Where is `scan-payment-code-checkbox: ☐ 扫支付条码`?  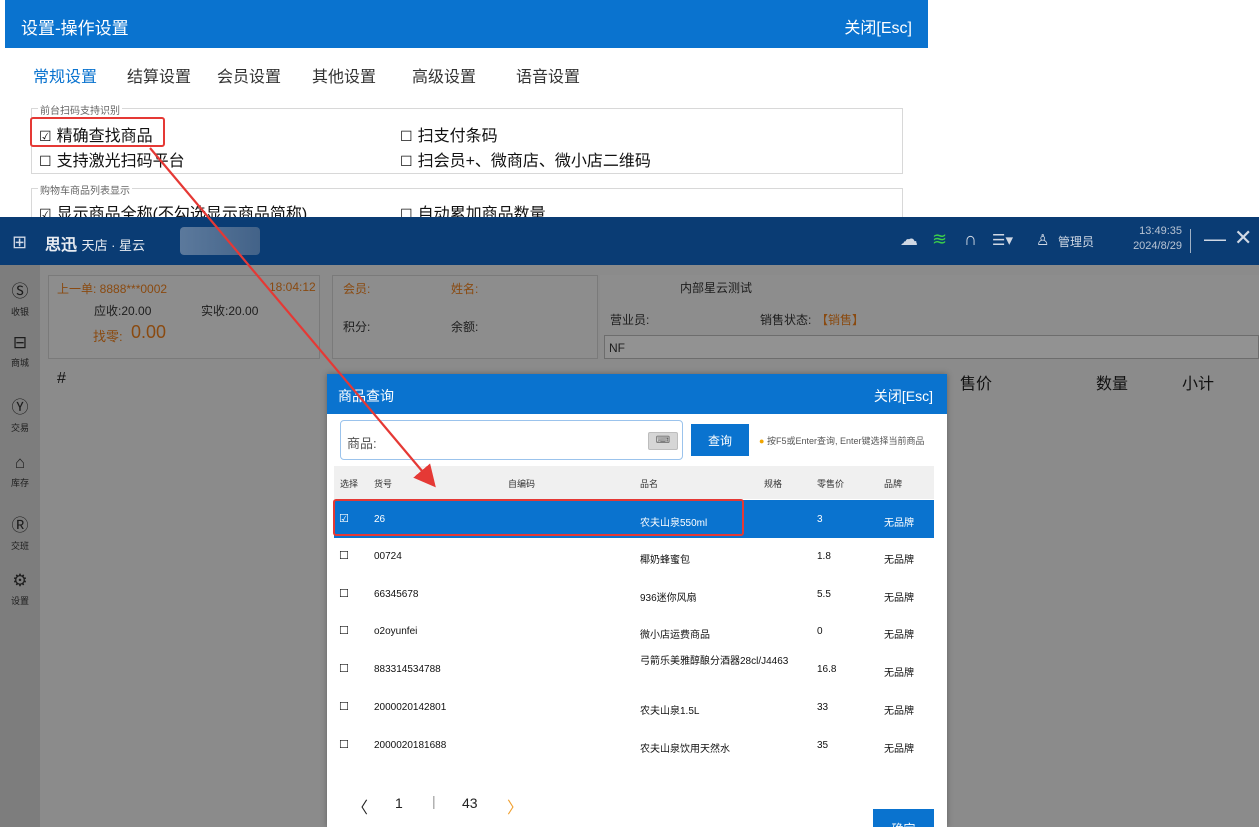
scan-payment-code-checkbox: ☐ 扫支付条码 is located at coordinates (449, 134).